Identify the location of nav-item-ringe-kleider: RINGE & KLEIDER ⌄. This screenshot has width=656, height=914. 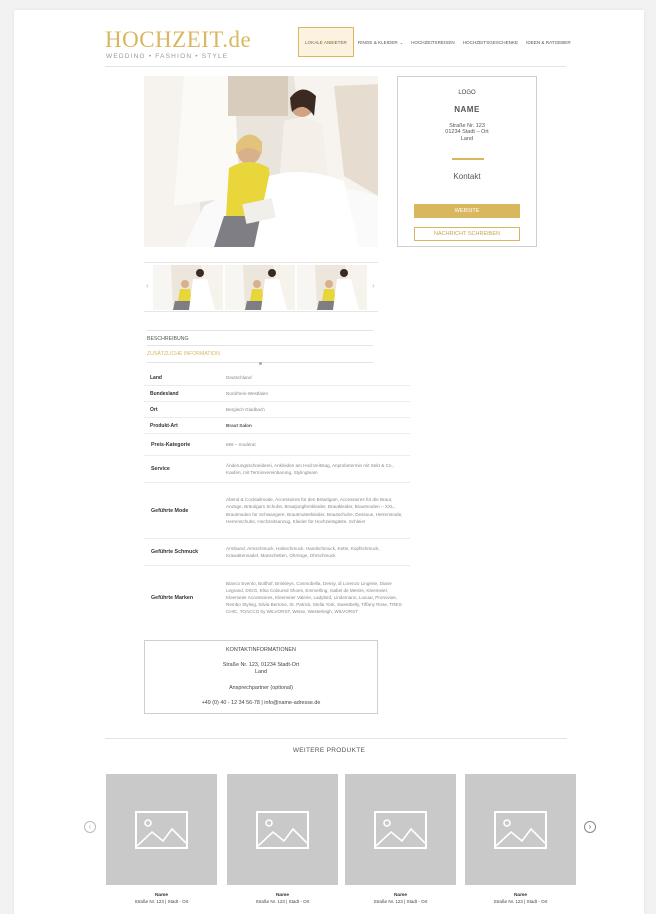
(380, 42).